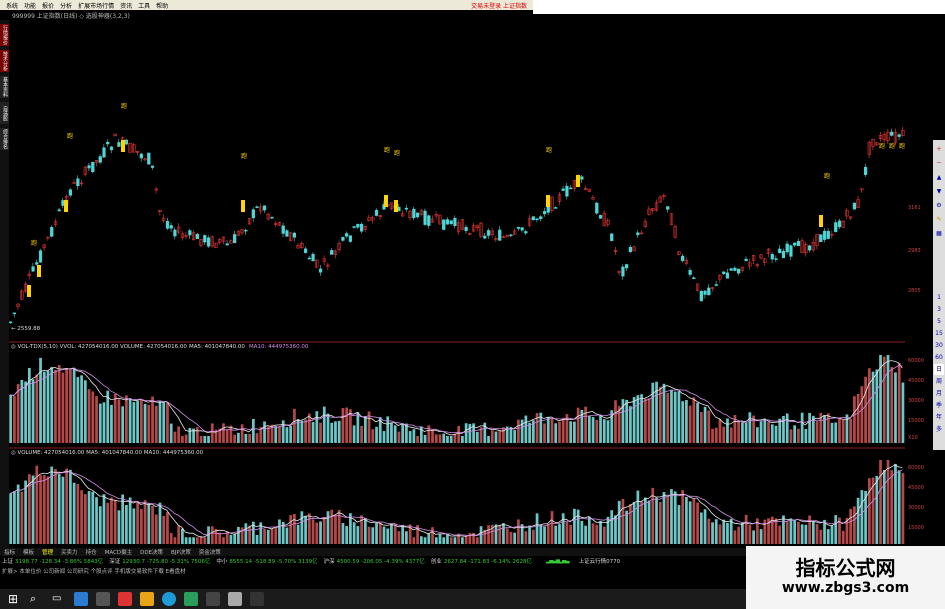  Describe the element at coordinates (939, 309) in the screenshot. I see `period-3min-button: 3` at that location.